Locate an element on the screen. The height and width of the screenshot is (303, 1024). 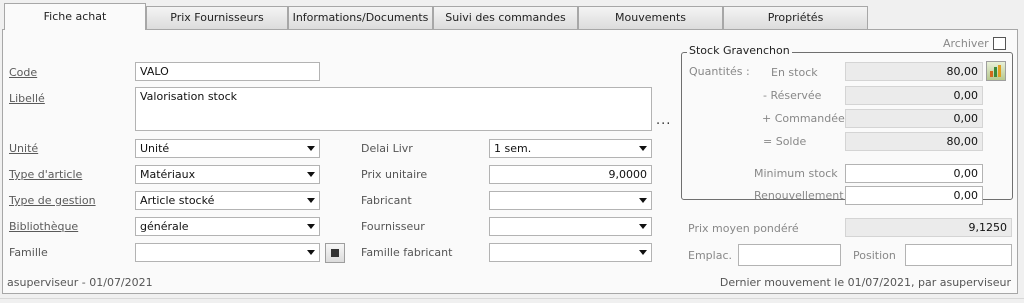
famille-browse-button is located at coordinates (335, 253).